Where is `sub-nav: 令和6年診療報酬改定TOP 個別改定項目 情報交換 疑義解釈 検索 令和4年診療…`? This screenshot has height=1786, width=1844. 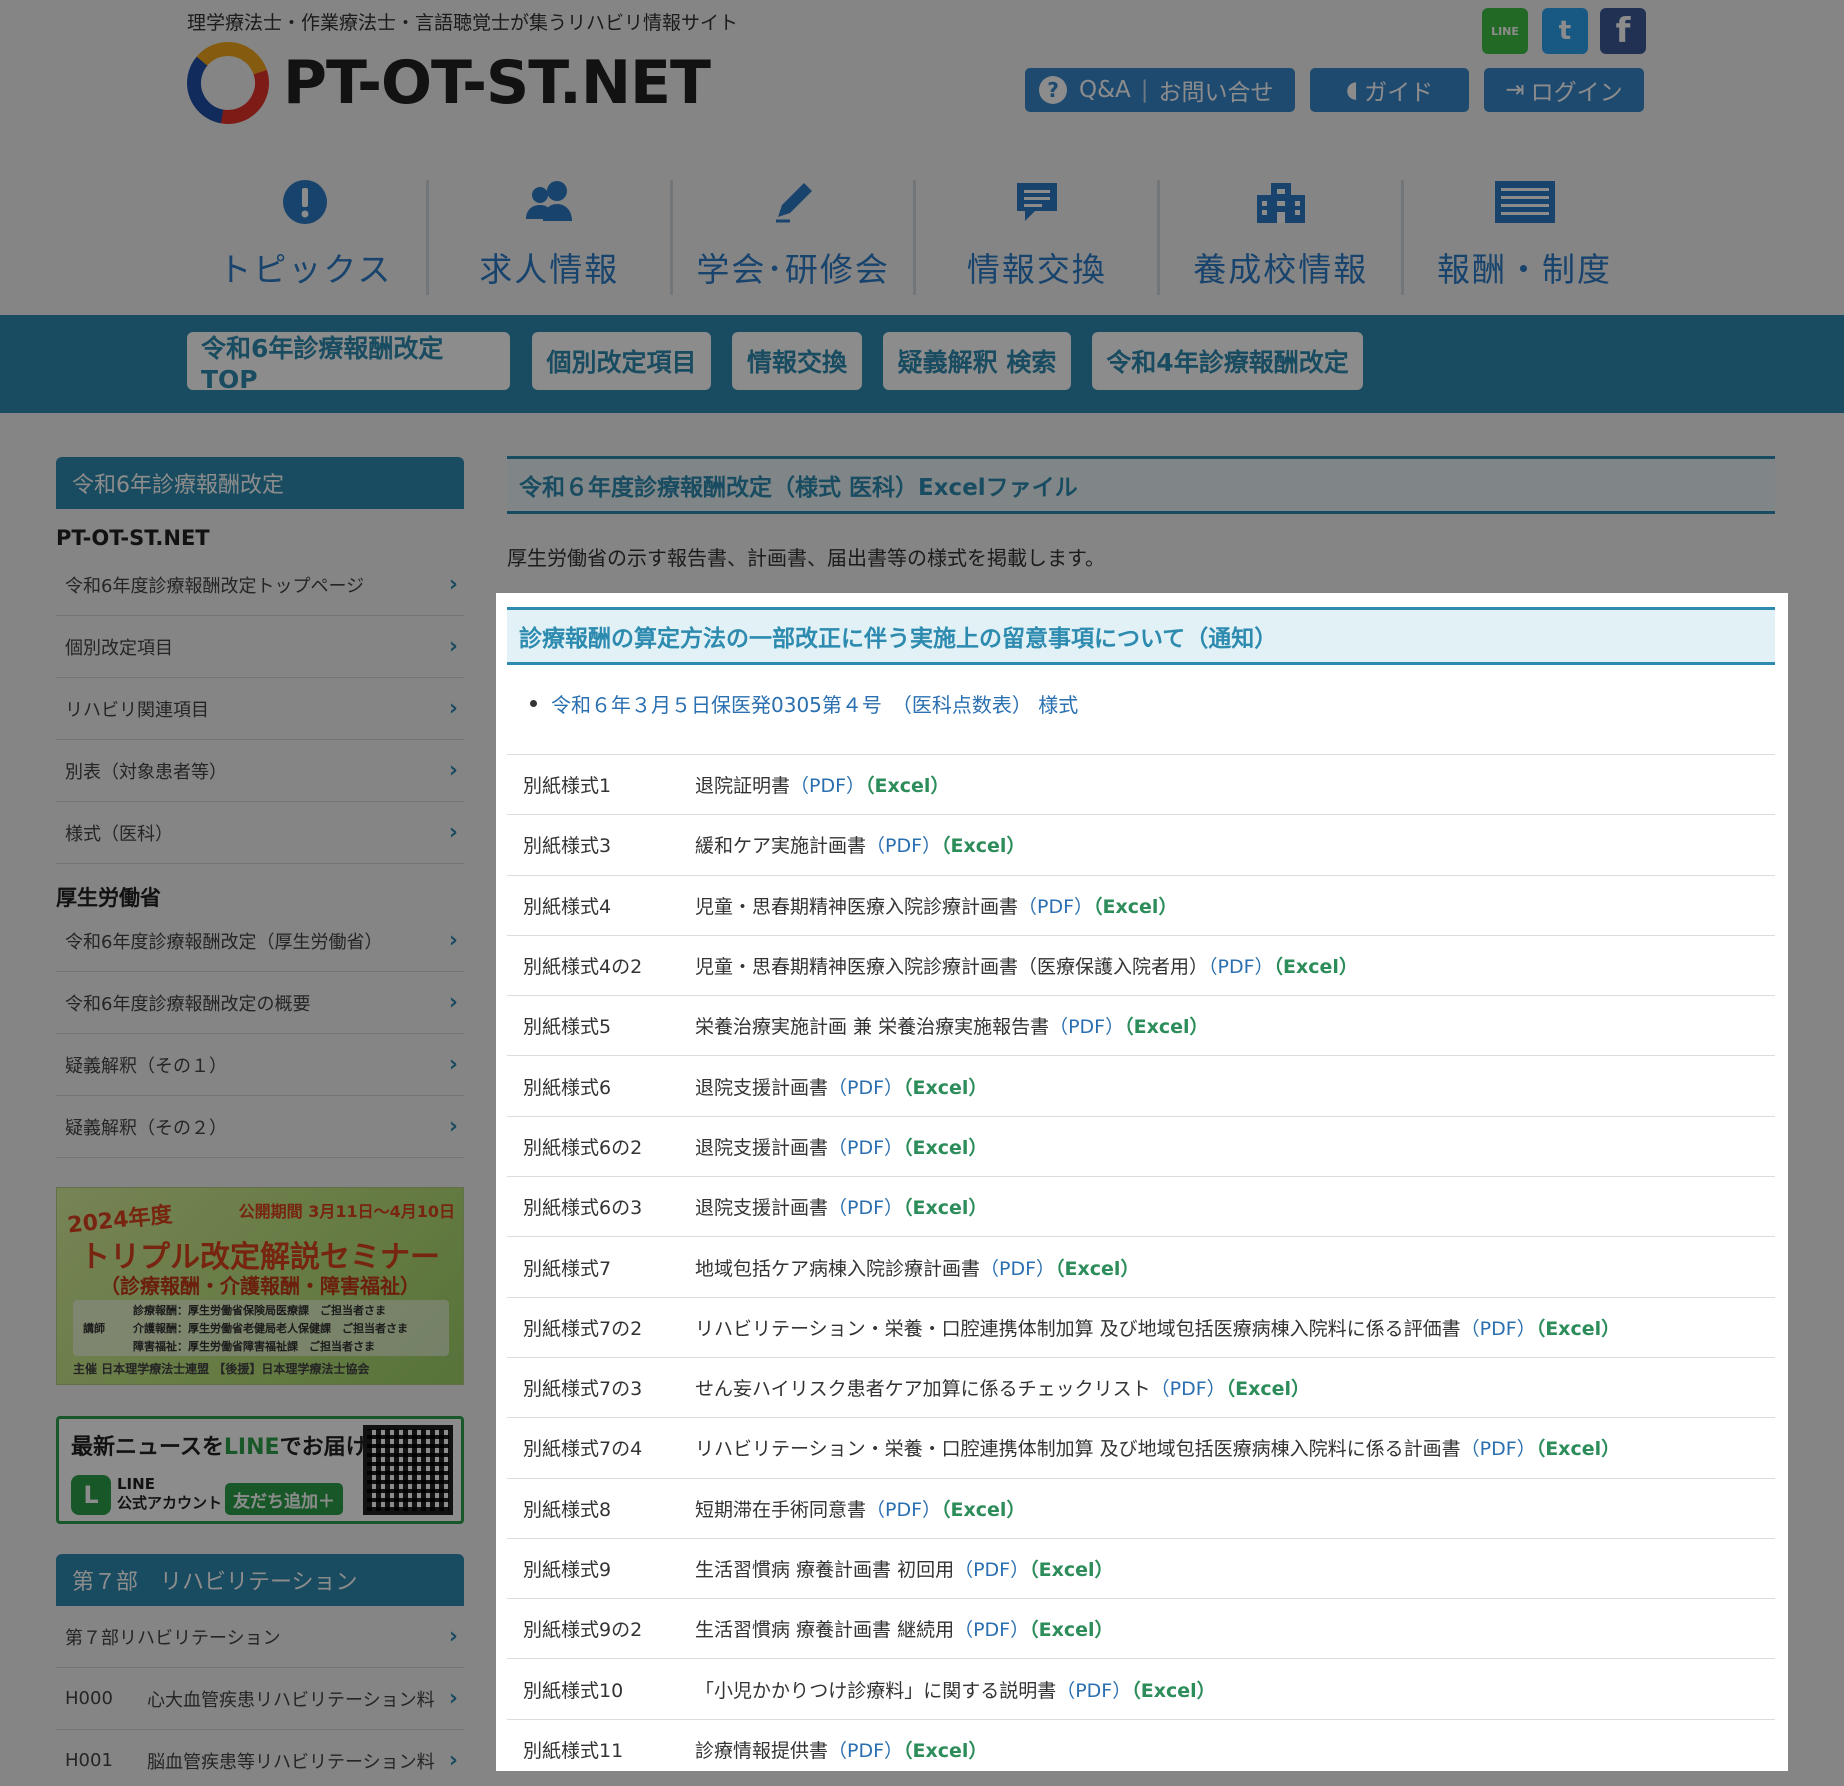 sub-nav: 令和6年診療報酬改定TOP 個別改定項目 情報交換 疑義解釈 検索 令和4年診療… is located at coordinates (922, 364).